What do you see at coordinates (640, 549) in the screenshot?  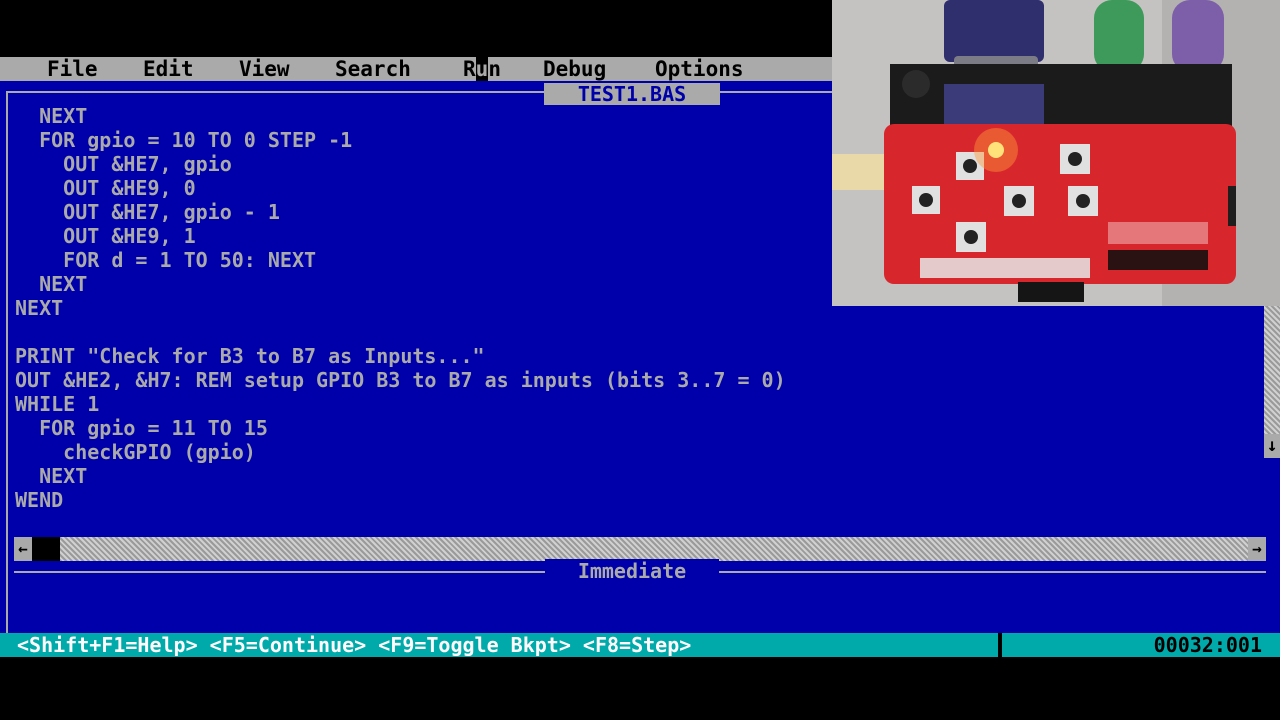 I see `horizontal-scrollbar: ← →` at bounding box center [640, 549].